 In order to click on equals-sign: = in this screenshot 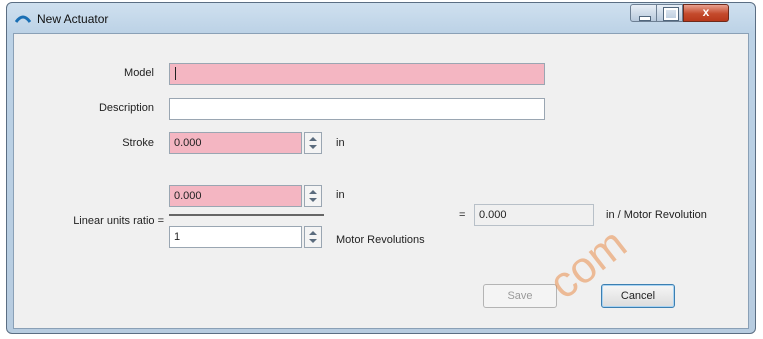, I will do `click(462, 215)`.